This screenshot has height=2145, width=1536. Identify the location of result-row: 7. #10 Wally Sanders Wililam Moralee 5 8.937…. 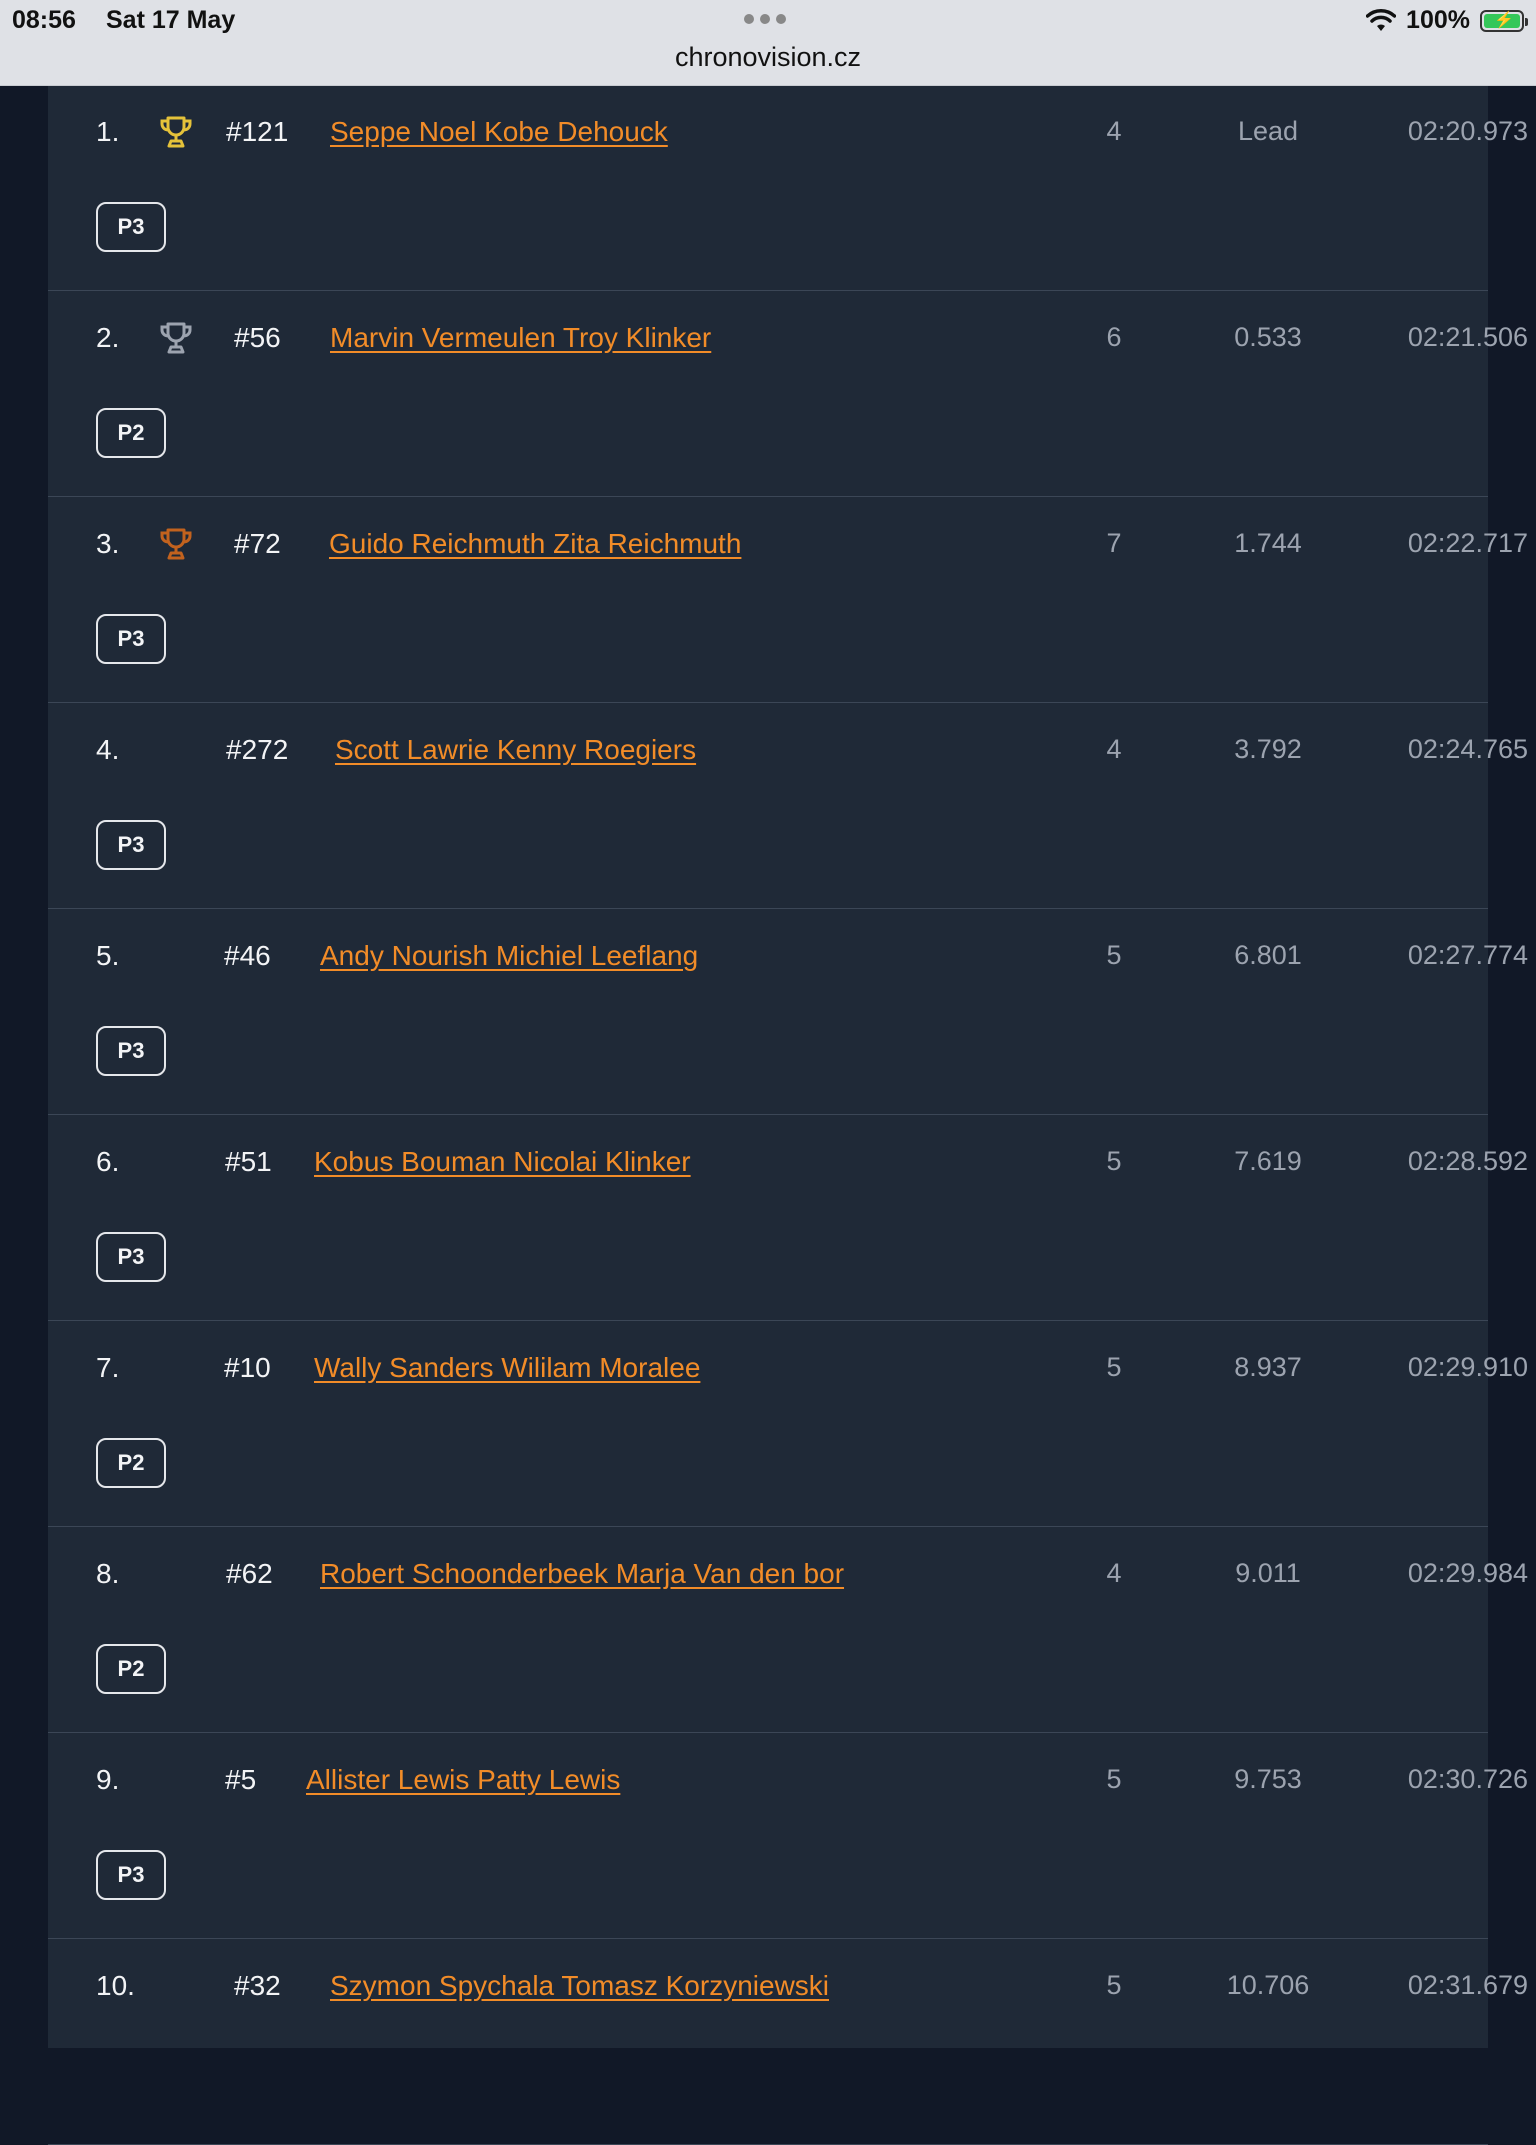
(788, 1424).